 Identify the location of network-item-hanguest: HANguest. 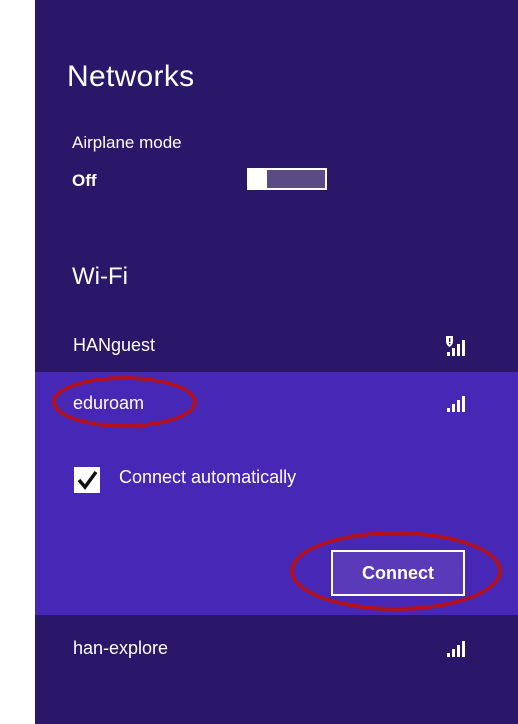
(276, 346).